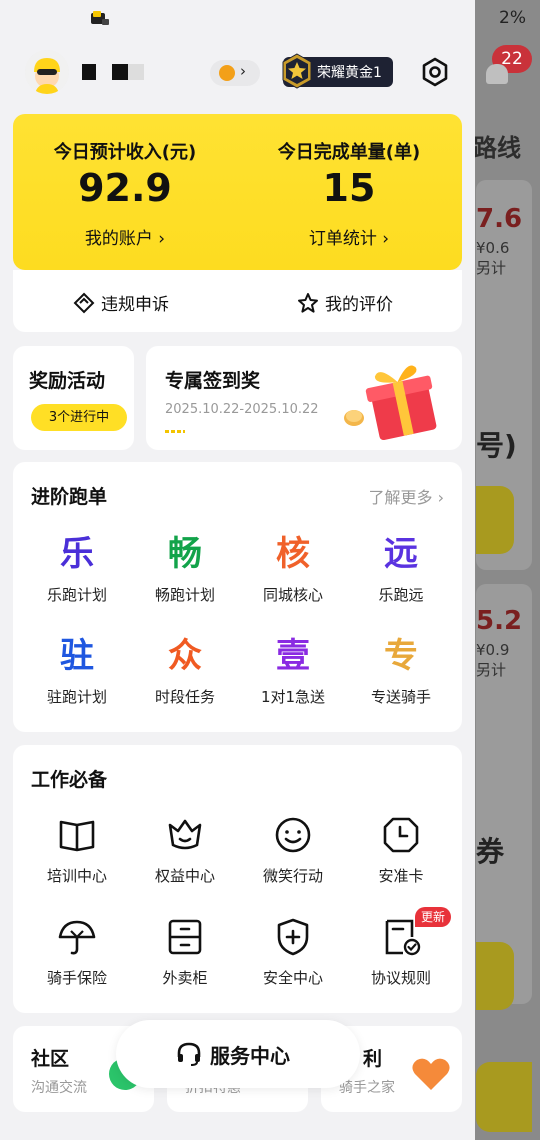  I want to click on grid-item-dedicated-rider: 专 专送骑手, so click(401, 670).